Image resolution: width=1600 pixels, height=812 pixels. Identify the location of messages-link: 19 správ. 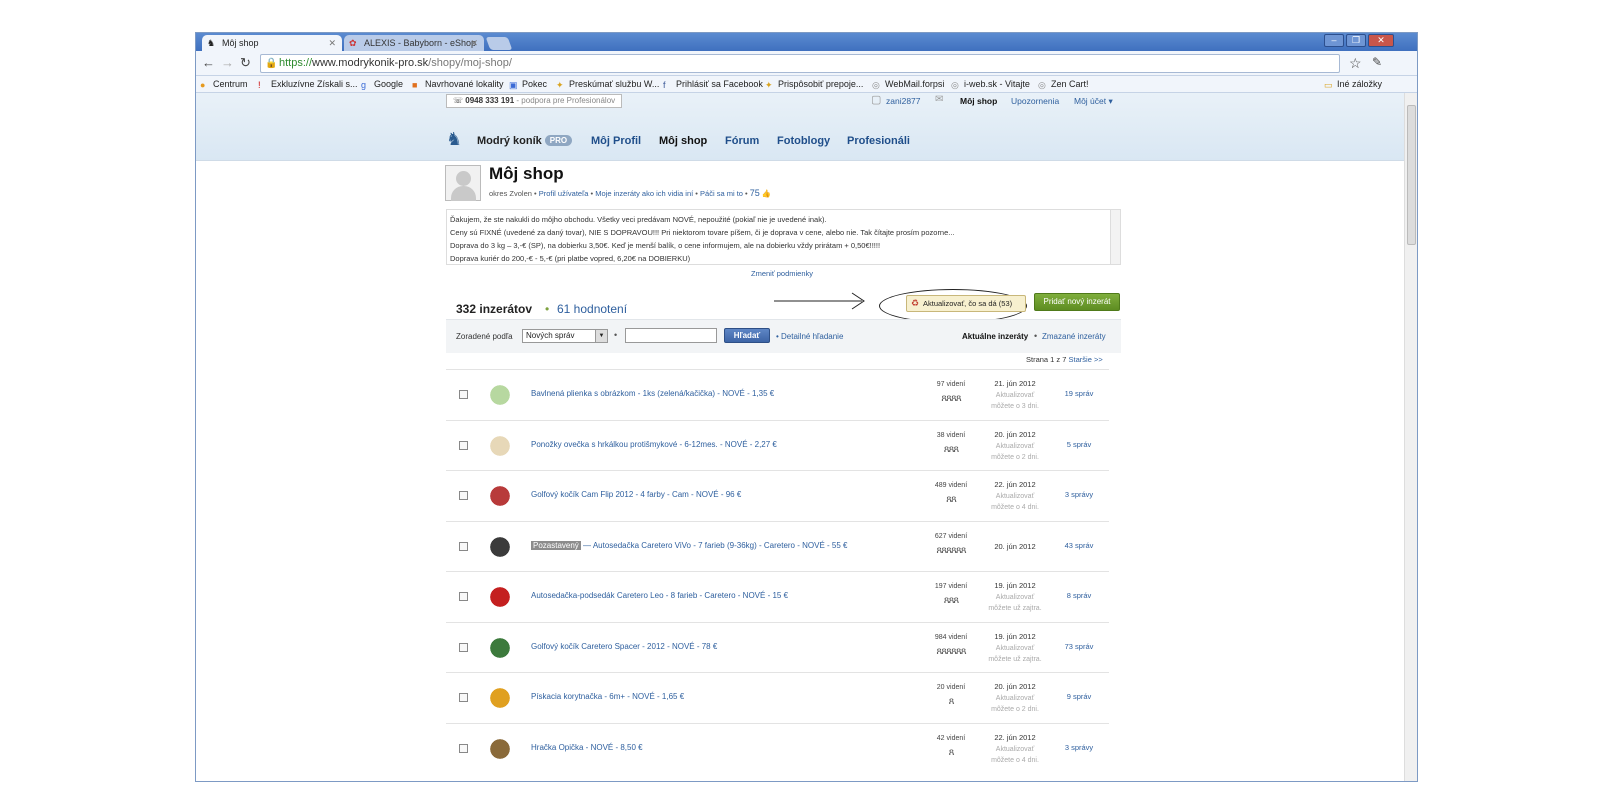
(1079, 393).